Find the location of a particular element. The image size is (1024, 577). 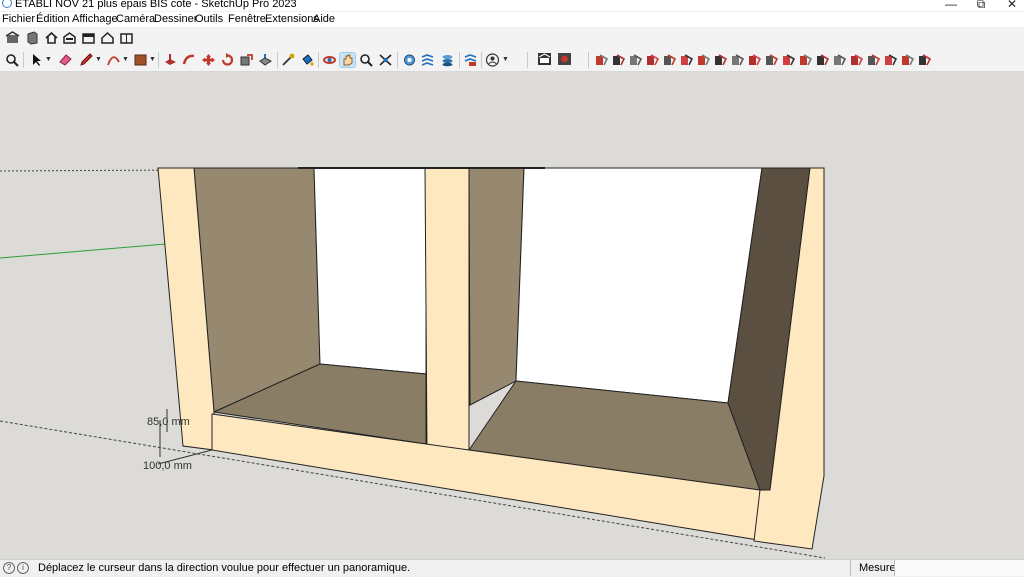

tool-q-icon is located at coordinates (873, 60).